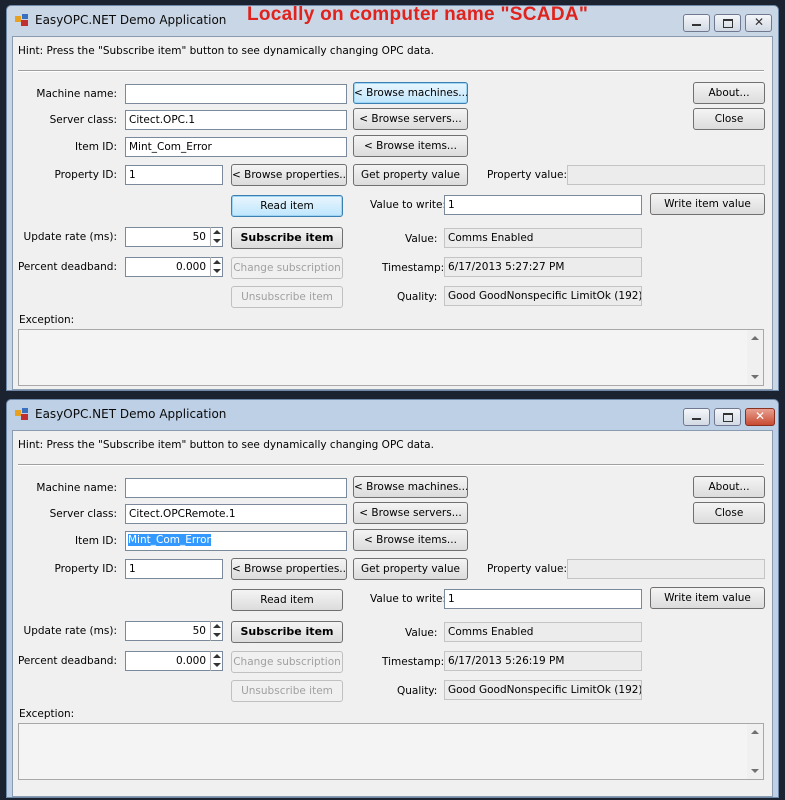 This screenshot has height=800, width=785. Describe the element at coordinates (236, 514) in the screenshot. I see `server-class-field: Citect.OPCRemote.1` at that location.